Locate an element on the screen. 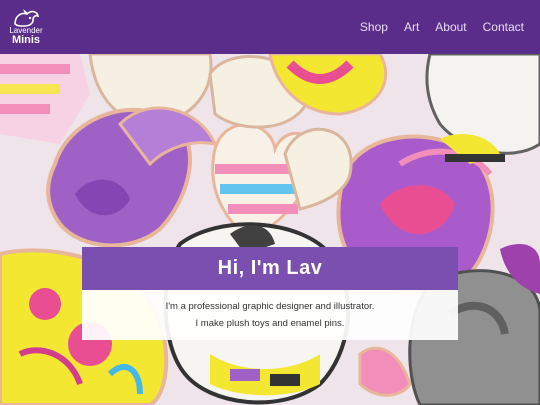 The width and height of the screenshot is (540, 405). brand-logo: Lavender Minis is located at coordinates (26, 27).